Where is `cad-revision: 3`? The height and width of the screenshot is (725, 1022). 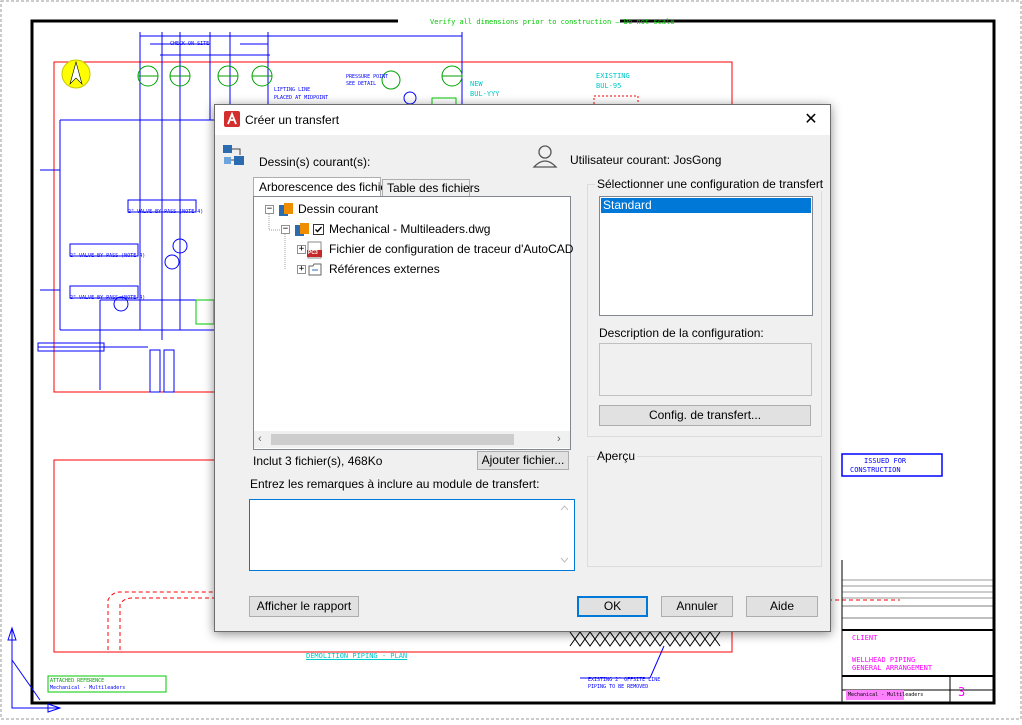 cad-revision: 3 is located at coordinates (962, 692).